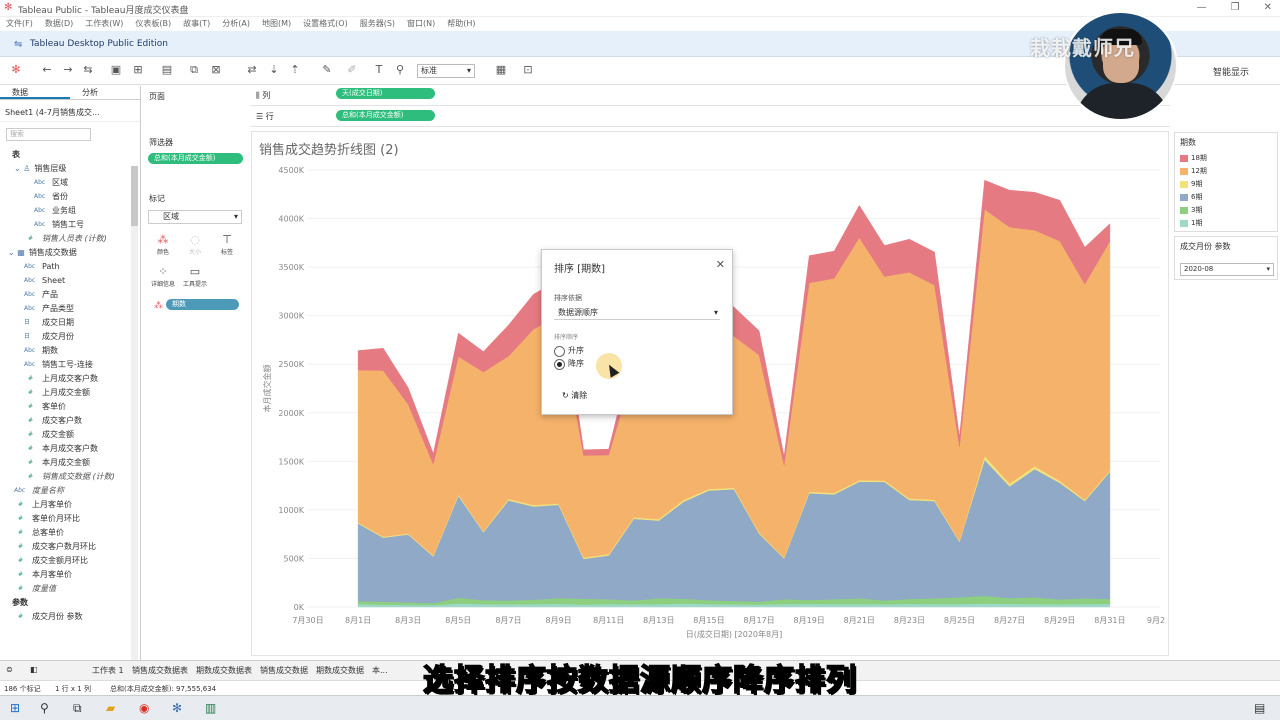 The height and width of the screenshot is (720, 1280). What do you see at coordinates (385, 115) in the screenshot?
I see `rows-pill: 总和(本月成交金额)` at bounding box center [385, 115].